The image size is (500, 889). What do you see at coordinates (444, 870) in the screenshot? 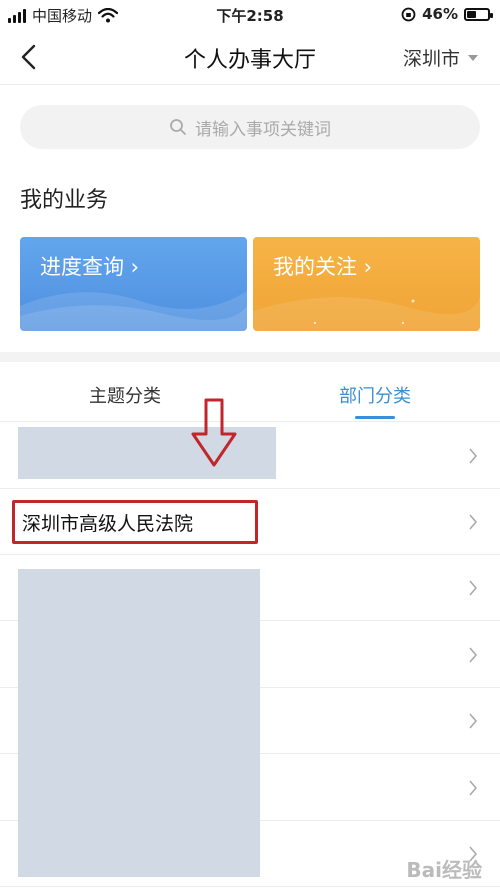
I see `watermark: Bai经验` at bounding box center [444, 870].